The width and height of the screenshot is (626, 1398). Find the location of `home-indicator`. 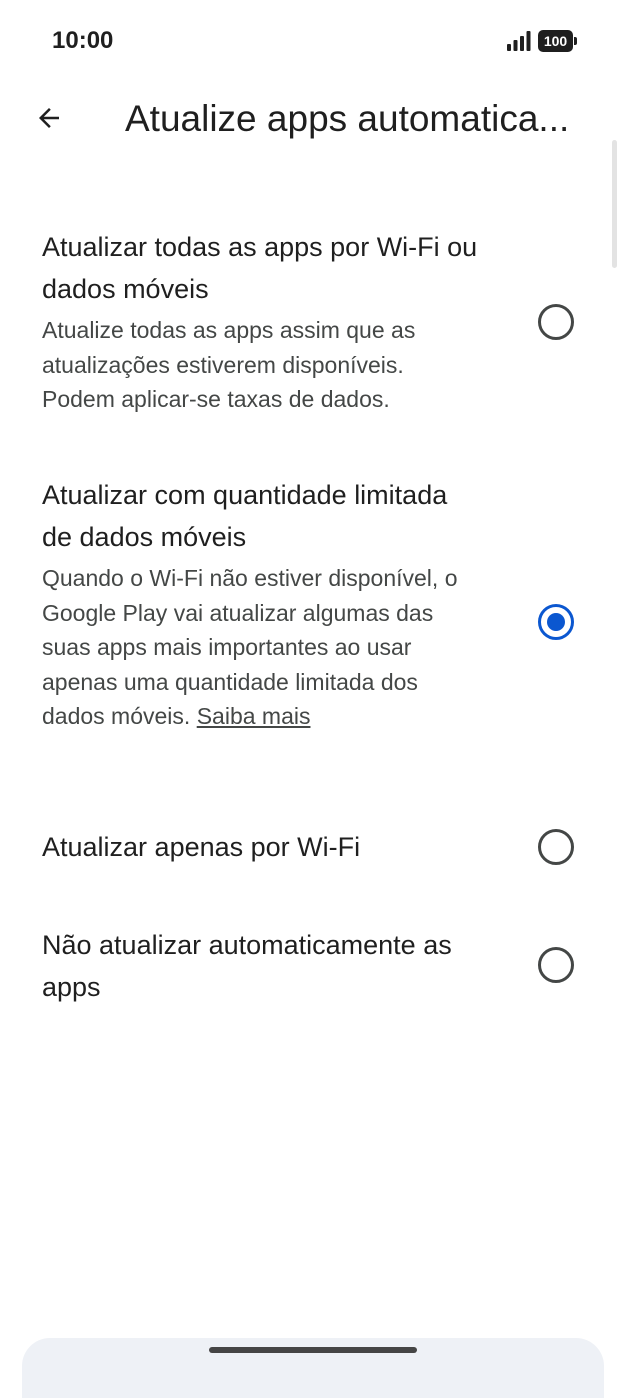

home-indicator is located at coordinates (313, 1350).